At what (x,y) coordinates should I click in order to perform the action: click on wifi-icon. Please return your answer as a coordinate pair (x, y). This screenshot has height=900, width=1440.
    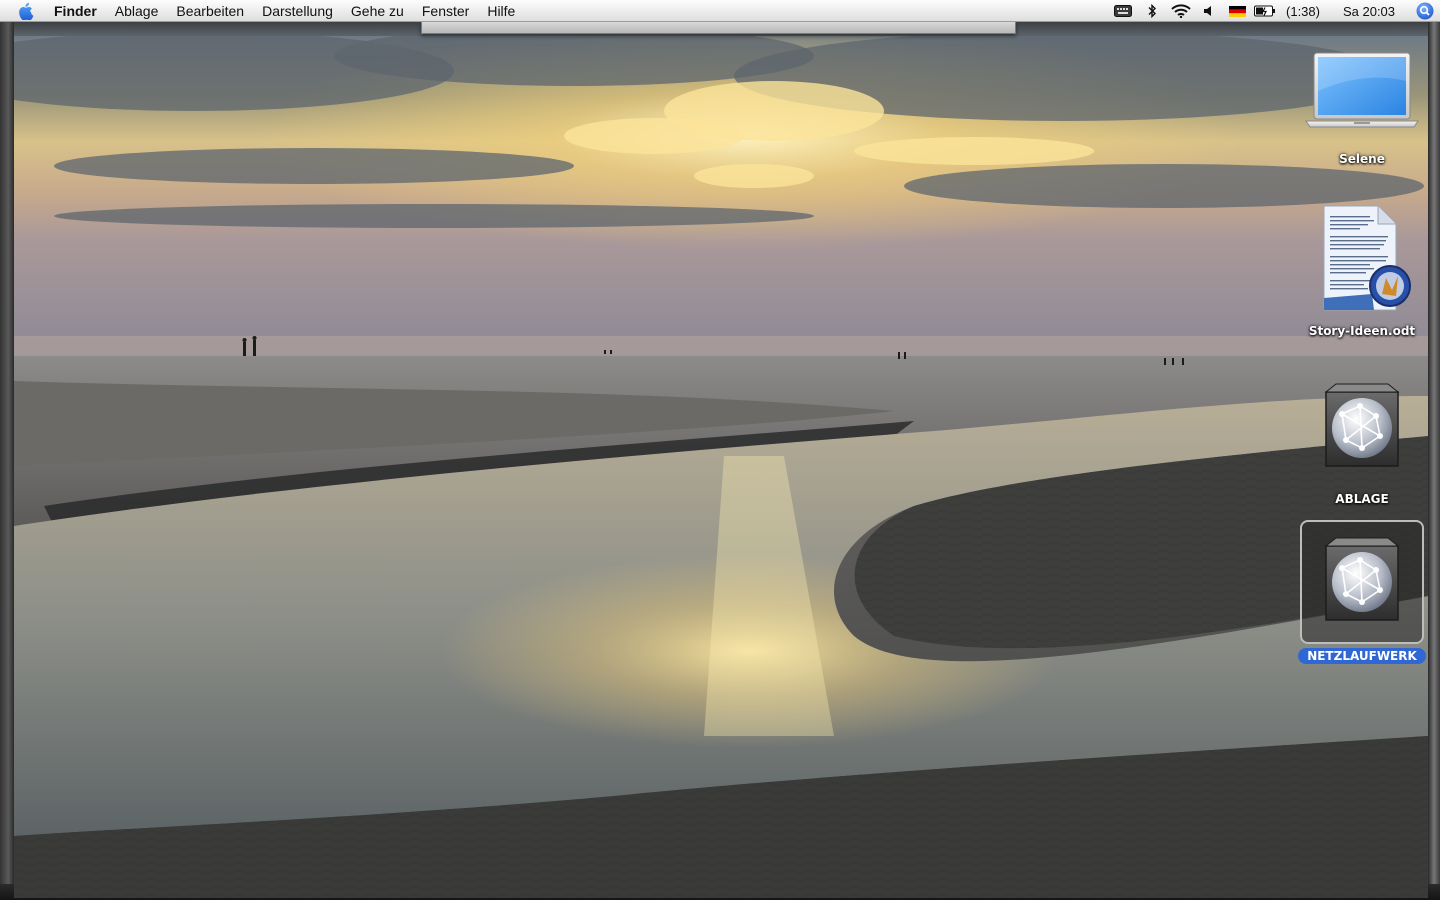
    Looking at the image, I should click on (1181, 11).